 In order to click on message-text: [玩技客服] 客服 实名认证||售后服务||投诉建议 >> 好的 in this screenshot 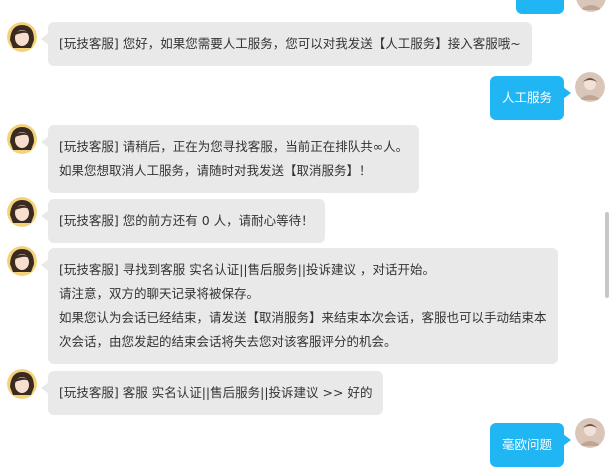, I will do `click(216, 392)`.